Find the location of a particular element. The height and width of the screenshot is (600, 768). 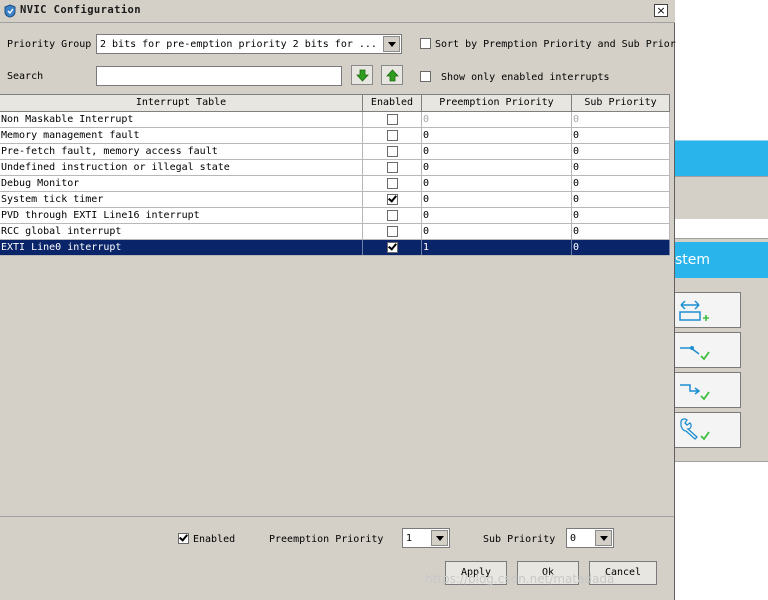

search-previous-button is located at coordinates (392, 75).